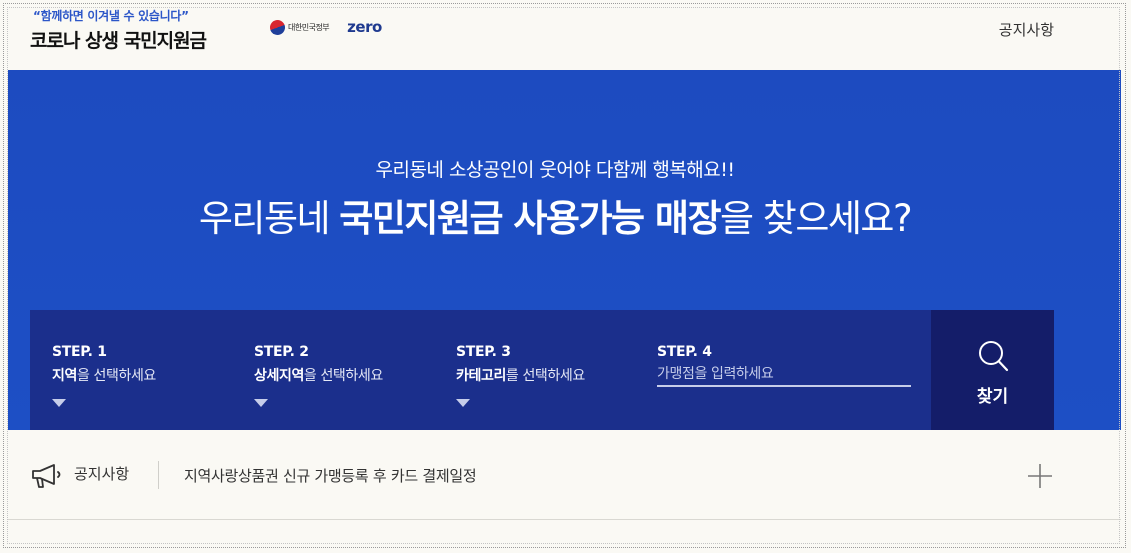 This screenshot has width=1131, height=553. Describe the element at coordinates (79, 352) in the screenshot. I see `step-number: STEP. 1` at that location.